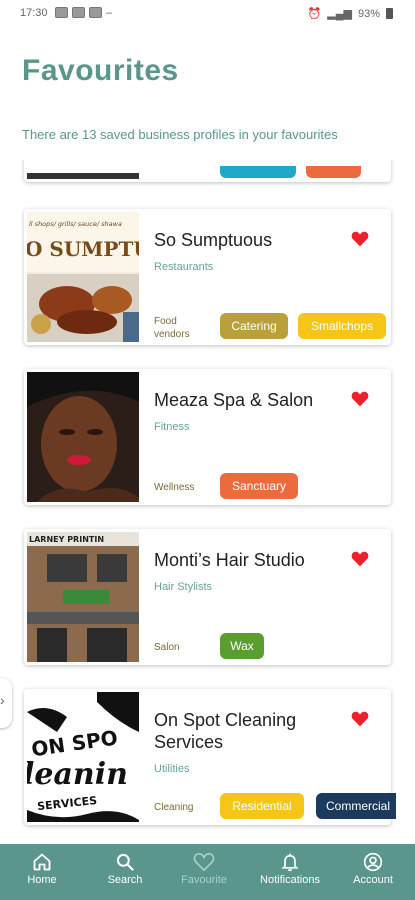 Image resolution: width=415 pixels, height=900 pixels. I want to click on nav-notifications: Notifications, so click(290, 872).